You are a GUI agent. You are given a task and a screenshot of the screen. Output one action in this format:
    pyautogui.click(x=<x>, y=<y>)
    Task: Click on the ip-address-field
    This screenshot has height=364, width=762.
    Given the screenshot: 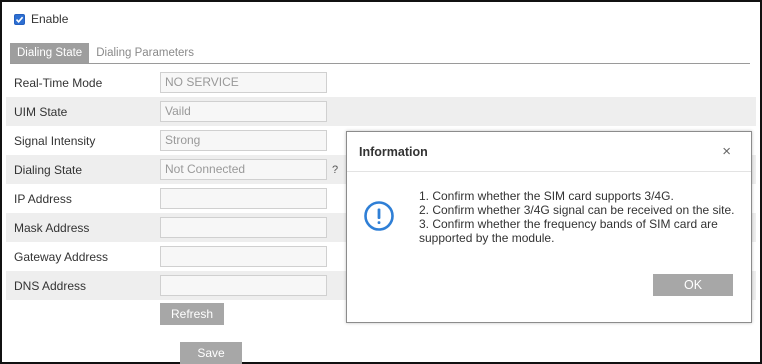 What is the action you would take?
    pyautogui.click(x=243, y=198)
    